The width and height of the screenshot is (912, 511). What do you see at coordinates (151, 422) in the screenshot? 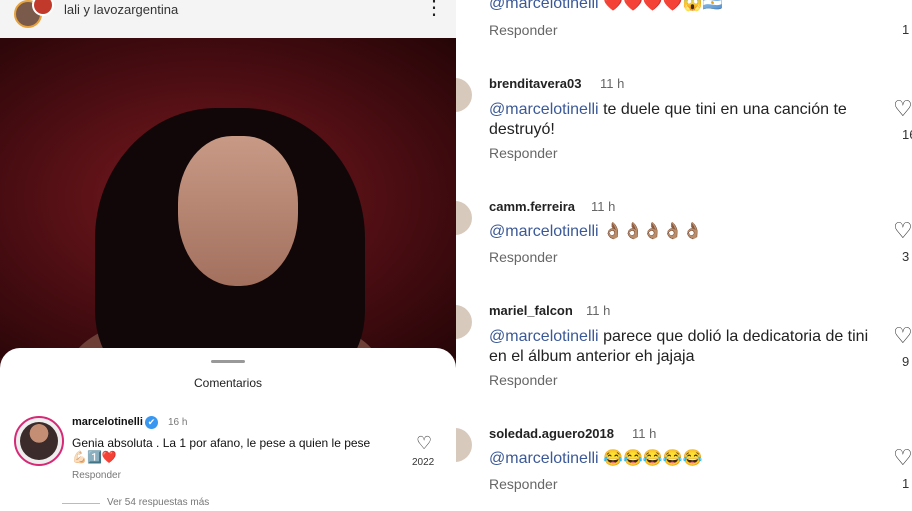
I see `verified-icon: ✔` at bounding box center [151, 422].